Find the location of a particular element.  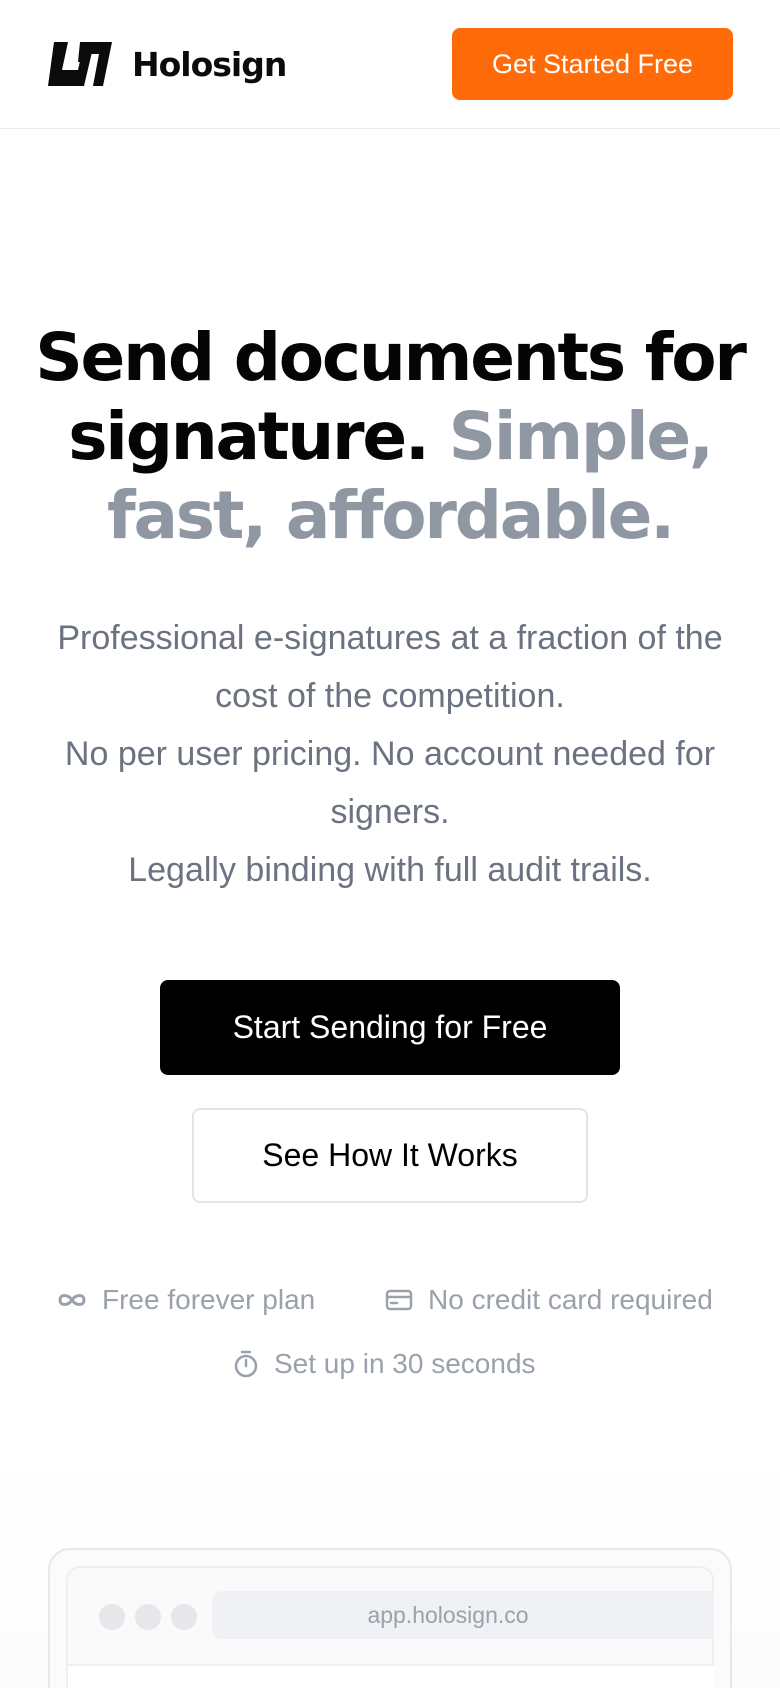

feature-no-credit-card: No credit card required is located at coordinates (548, 1300).